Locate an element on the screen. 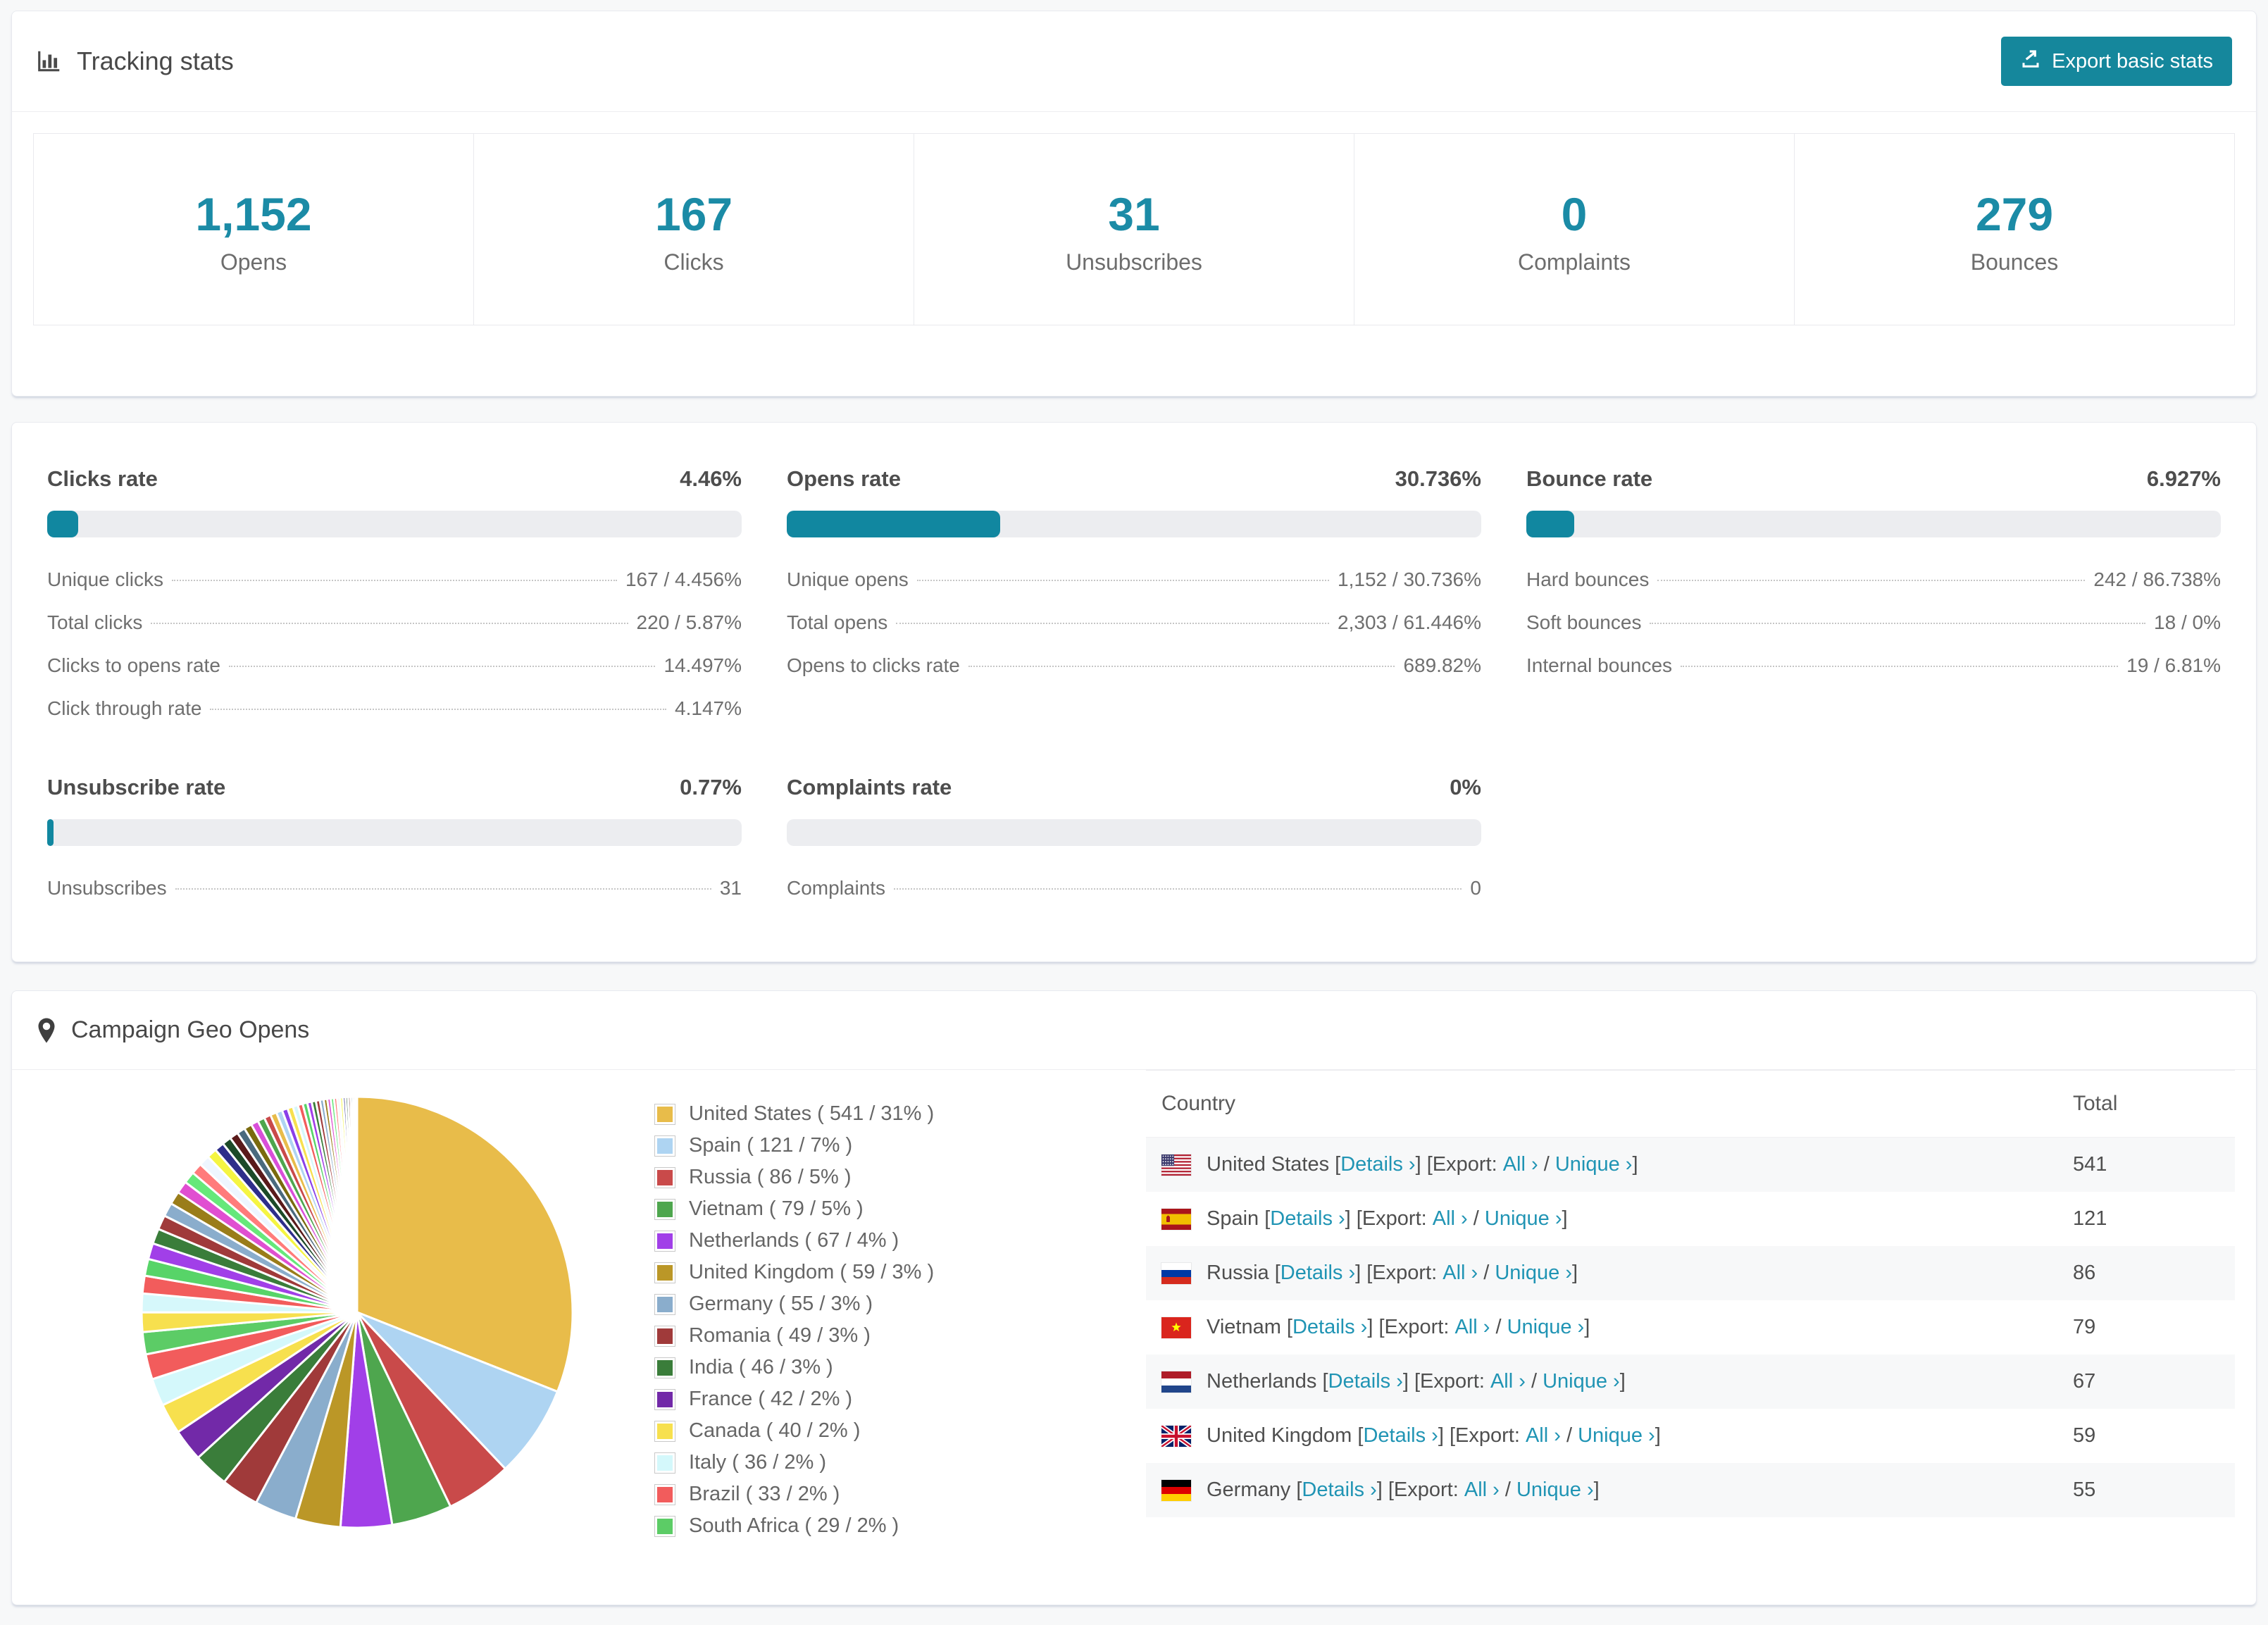 The height and width of the screenshot is (1625, 2268). legend-label: South Africa ( 29 / 2% ) is located at coordinates (794, 1525).